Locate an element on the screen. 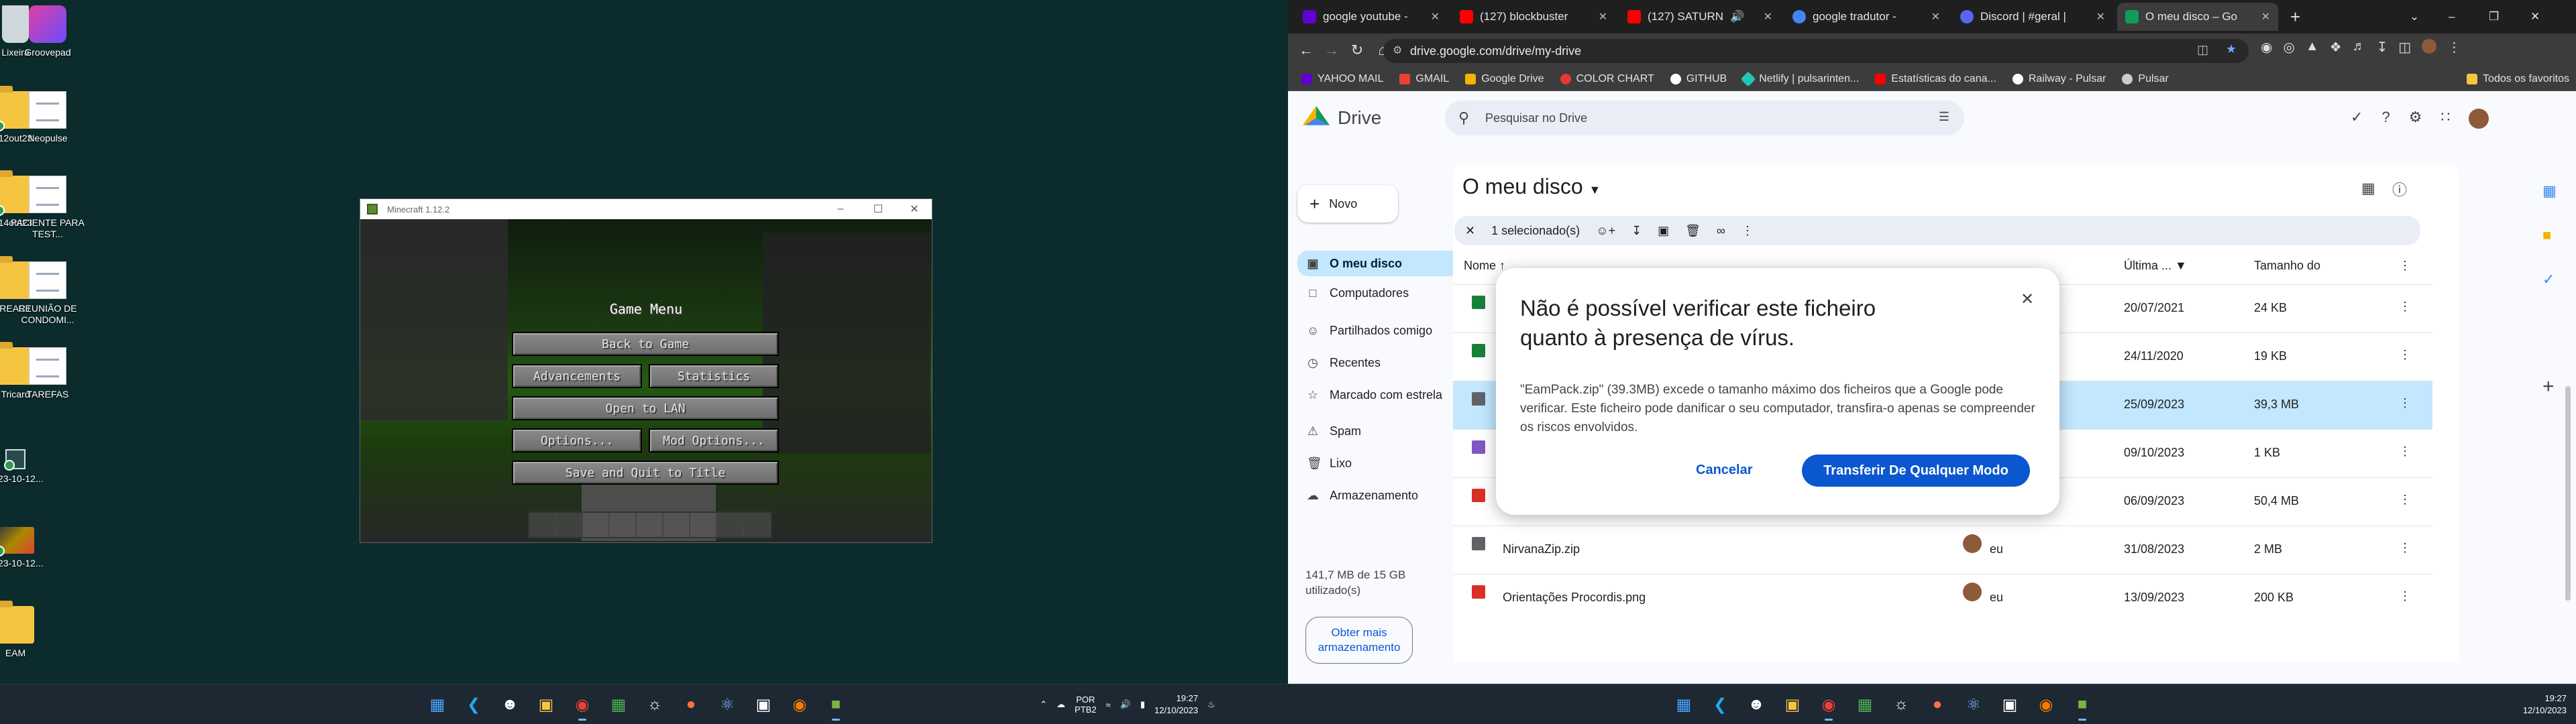 The width and height of the screenshot is (2576, 724). cloud-icon: ☁ is located at coordinates (1061, 704).